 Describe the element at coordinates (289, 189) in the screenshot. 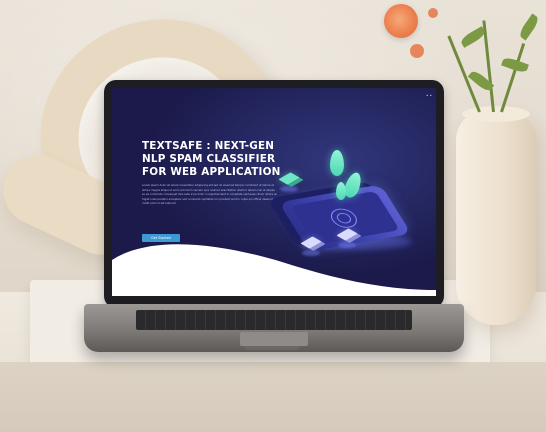

I see `cube-glow` at that location.